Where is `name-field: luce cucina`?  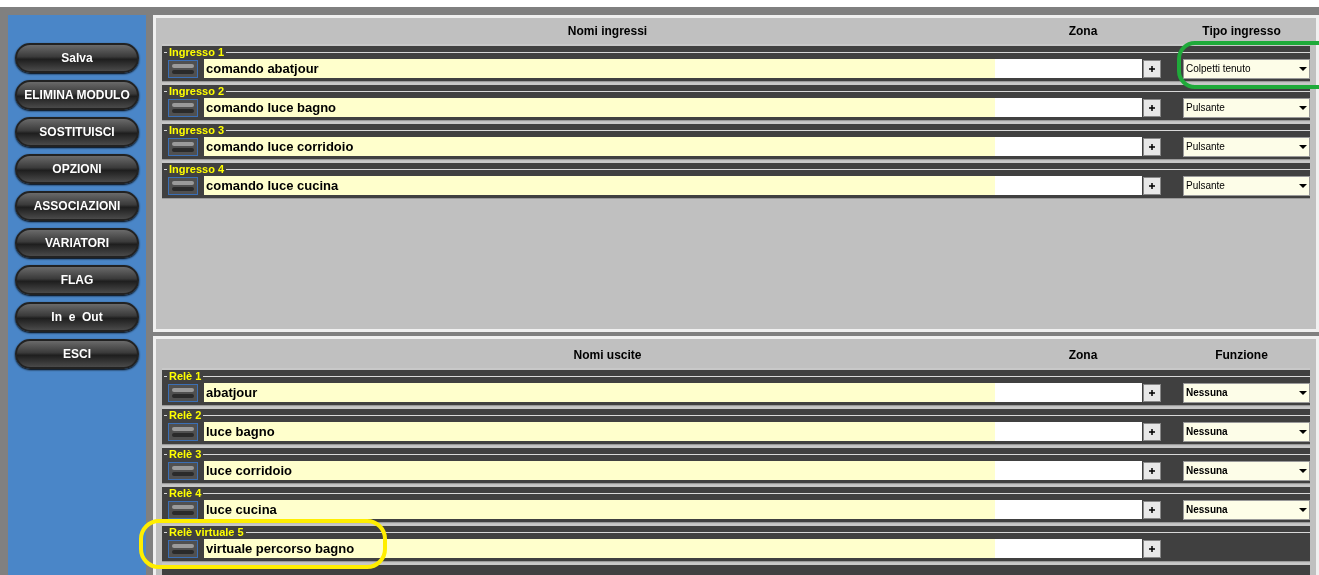
name-field: luce cucina is located at coordinates (599, 509).